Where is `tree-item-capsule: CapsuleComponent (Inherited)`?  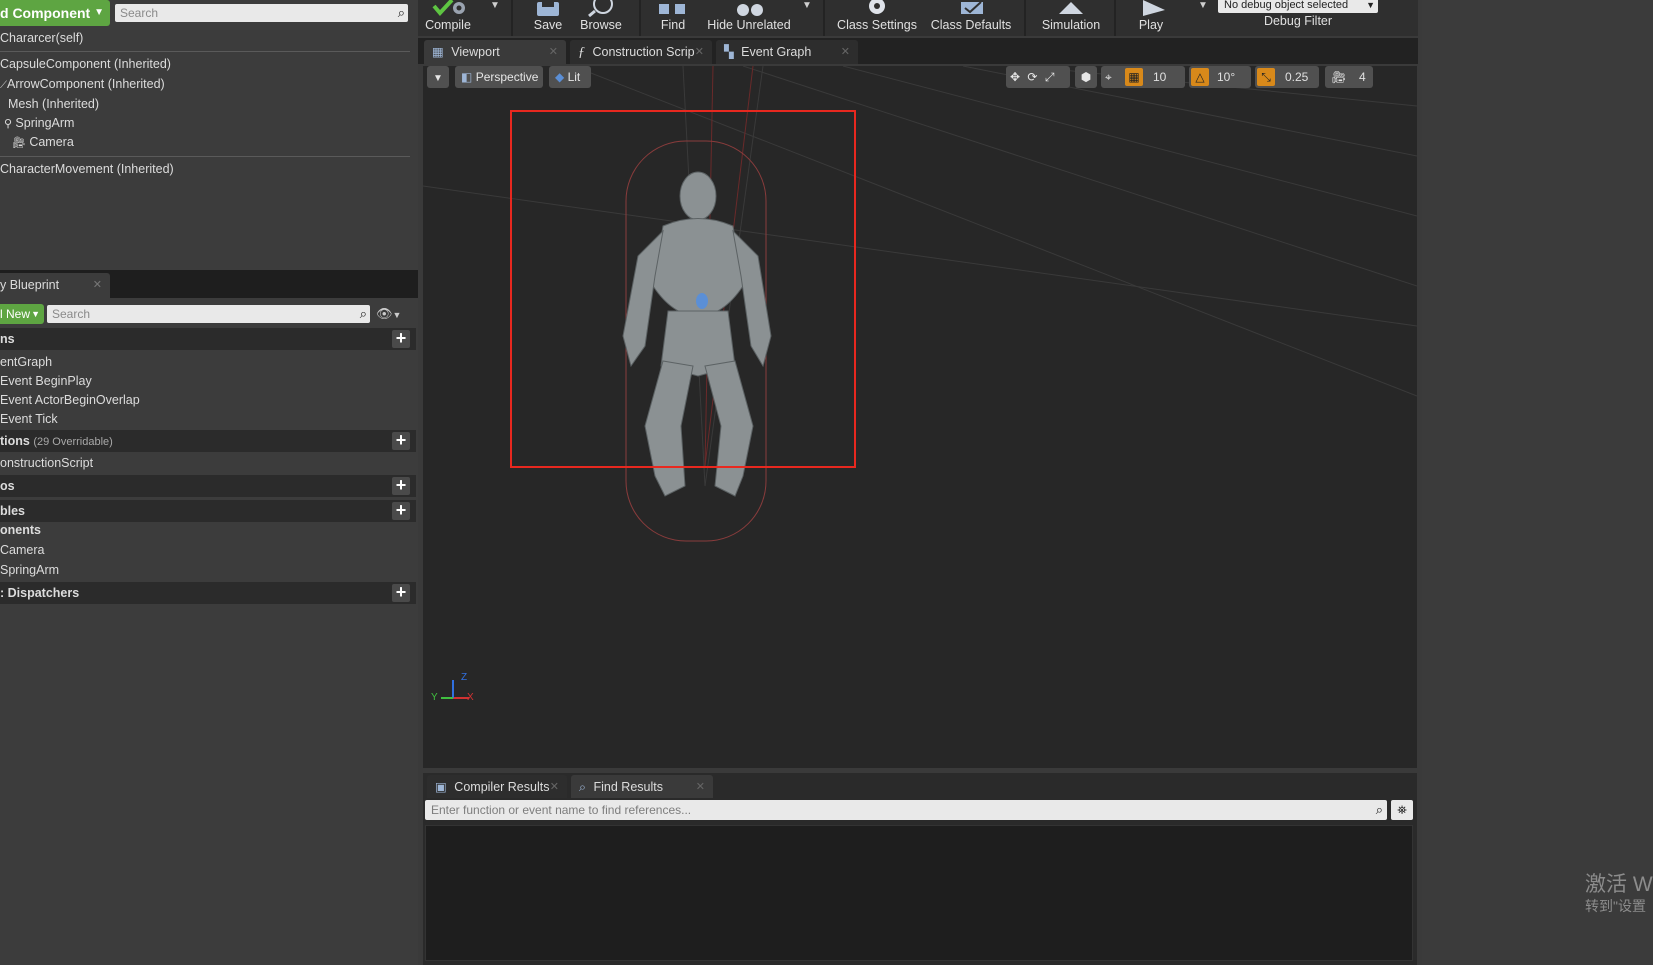 tree-item-capsule: CapsuleComponent (Inherited) is located at coordinates (85, 64).